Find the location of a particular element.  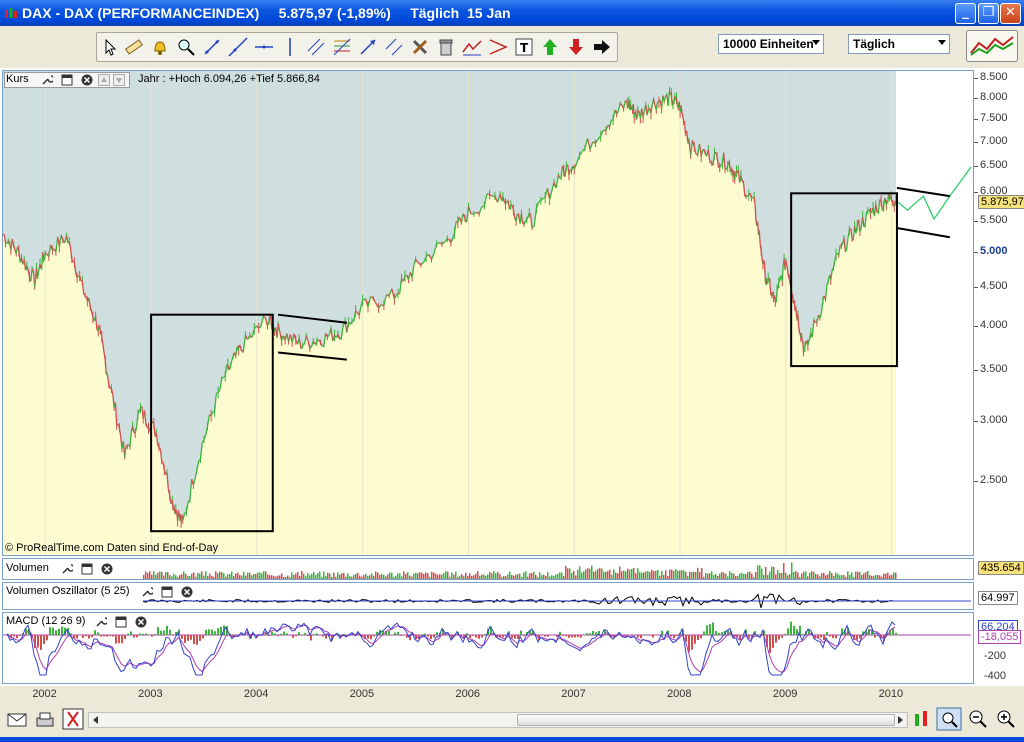

print-icon is located at coordinates (45, 720).